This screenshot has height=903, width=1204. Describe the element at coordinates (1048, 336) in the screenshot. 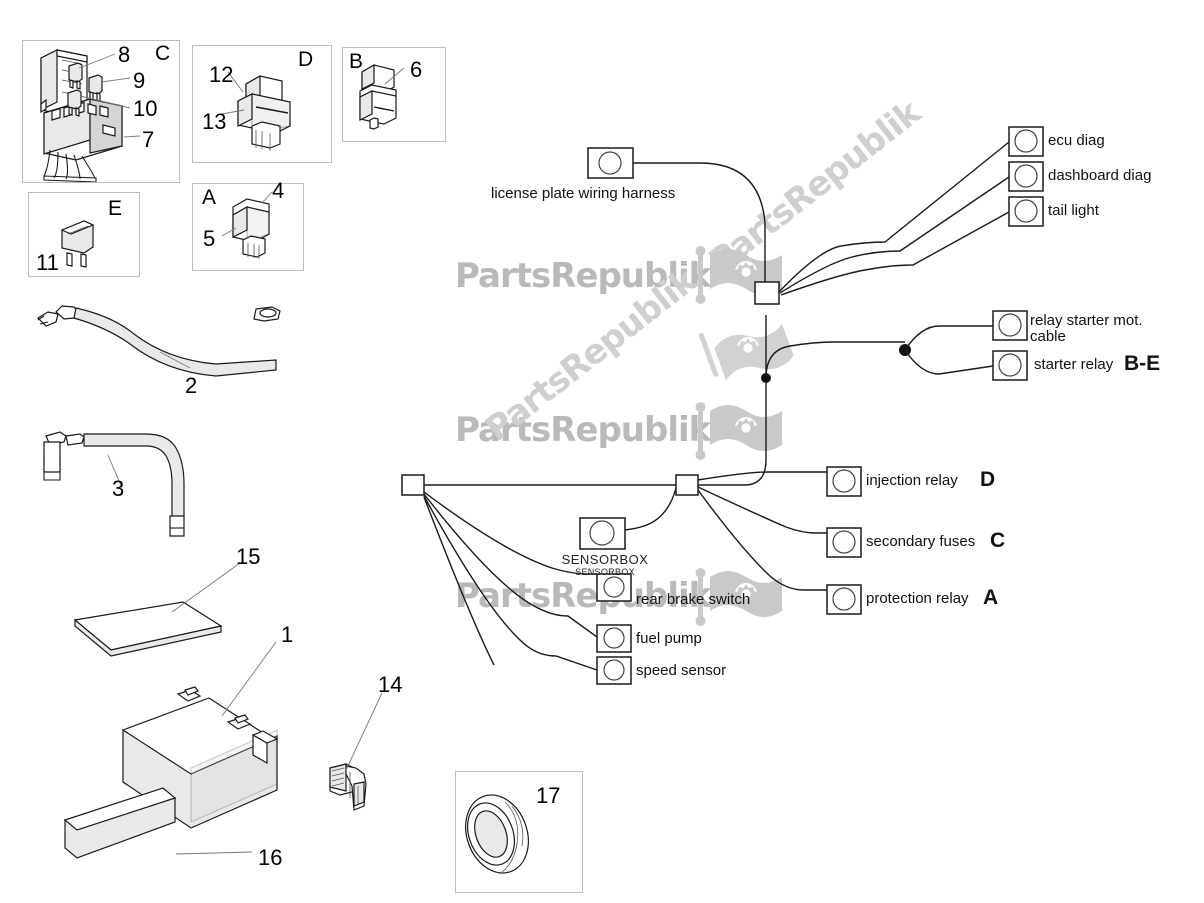

I see `label-relay-starter-line2: cable` at that location.